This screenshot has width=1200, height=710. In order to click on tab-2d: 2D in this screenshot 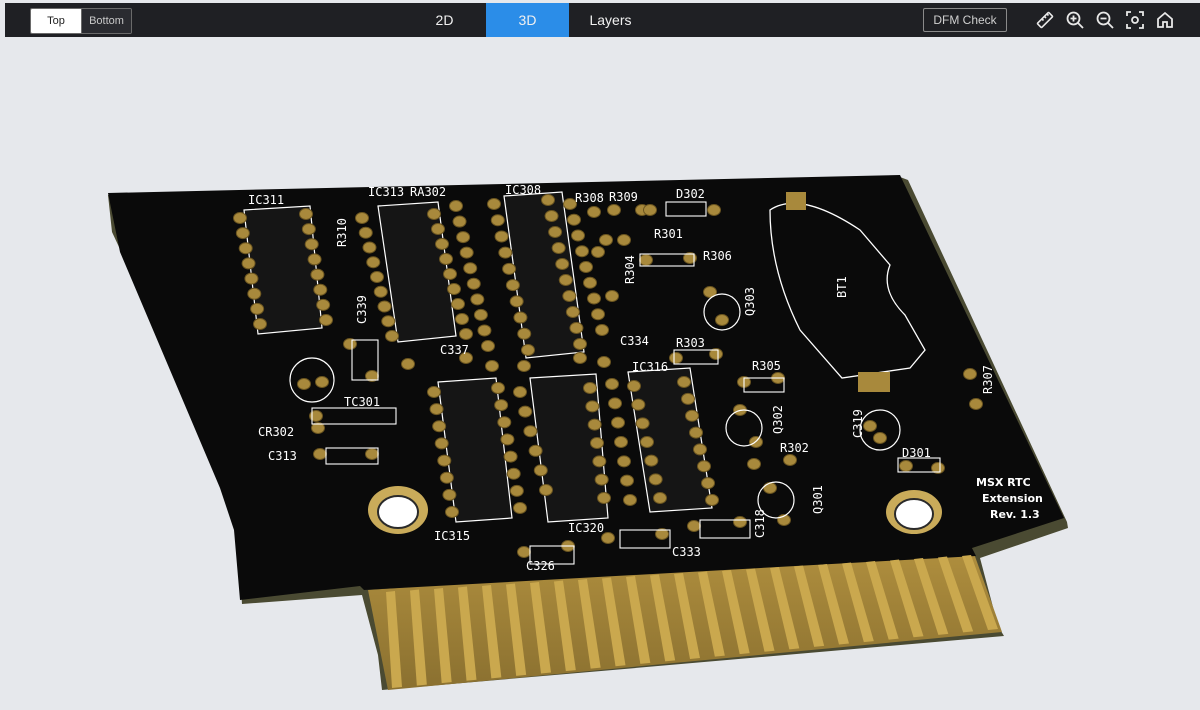, I will do `click(444, 20)`.